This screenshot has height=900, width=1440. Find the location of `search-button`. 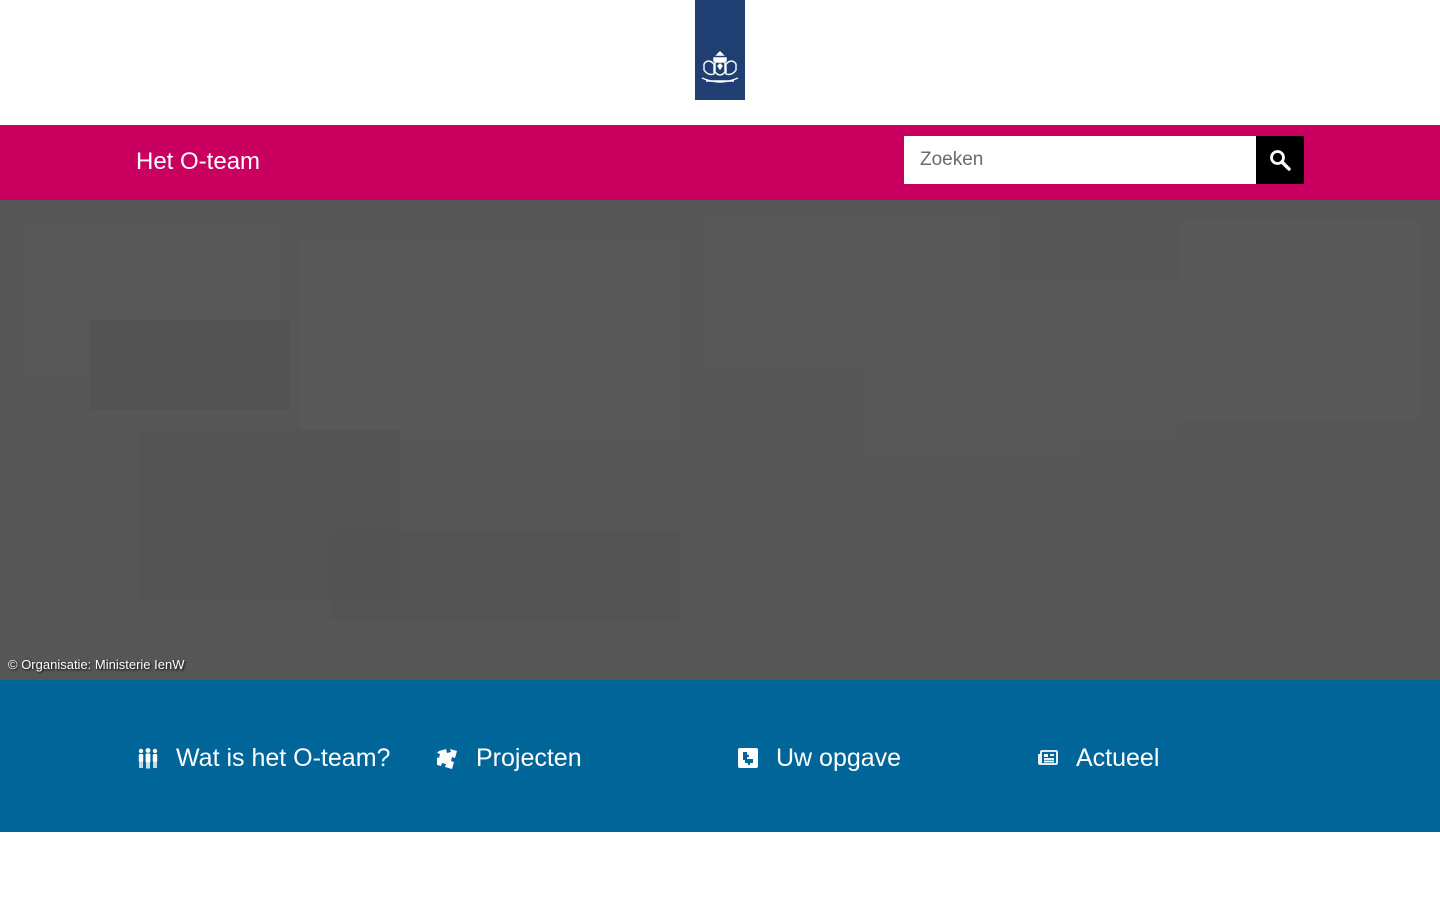

search-button is located at coordinates (1280, 160).